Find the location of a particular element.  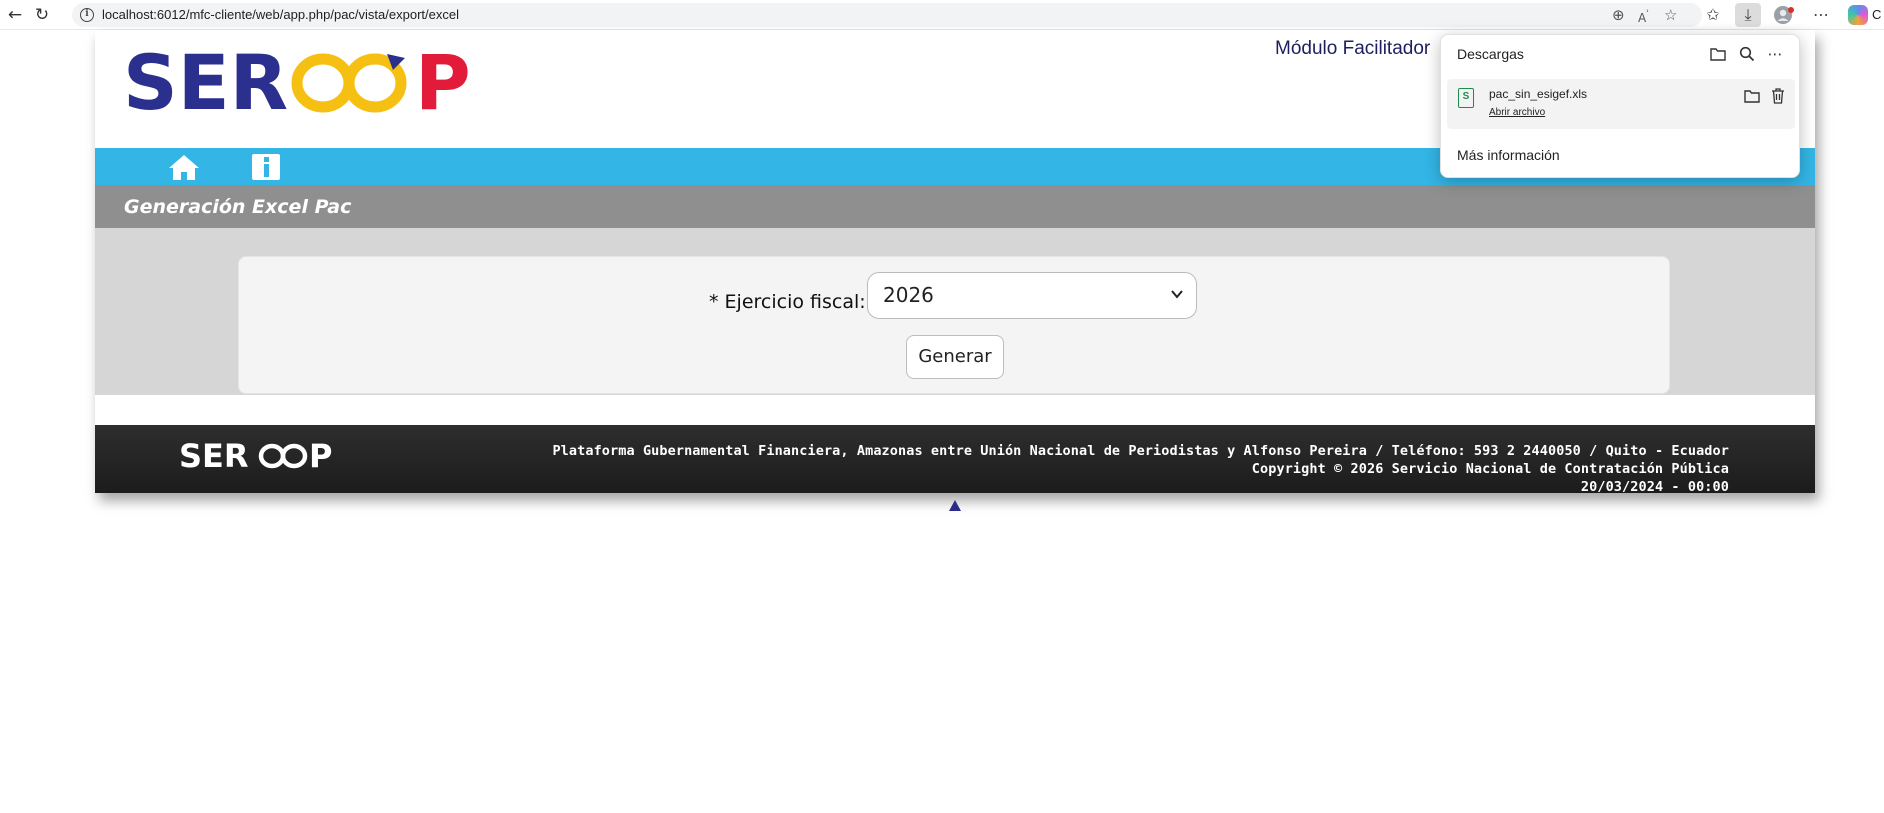

zoom-icon: ⊕ is located at coordinates (1618, 15).